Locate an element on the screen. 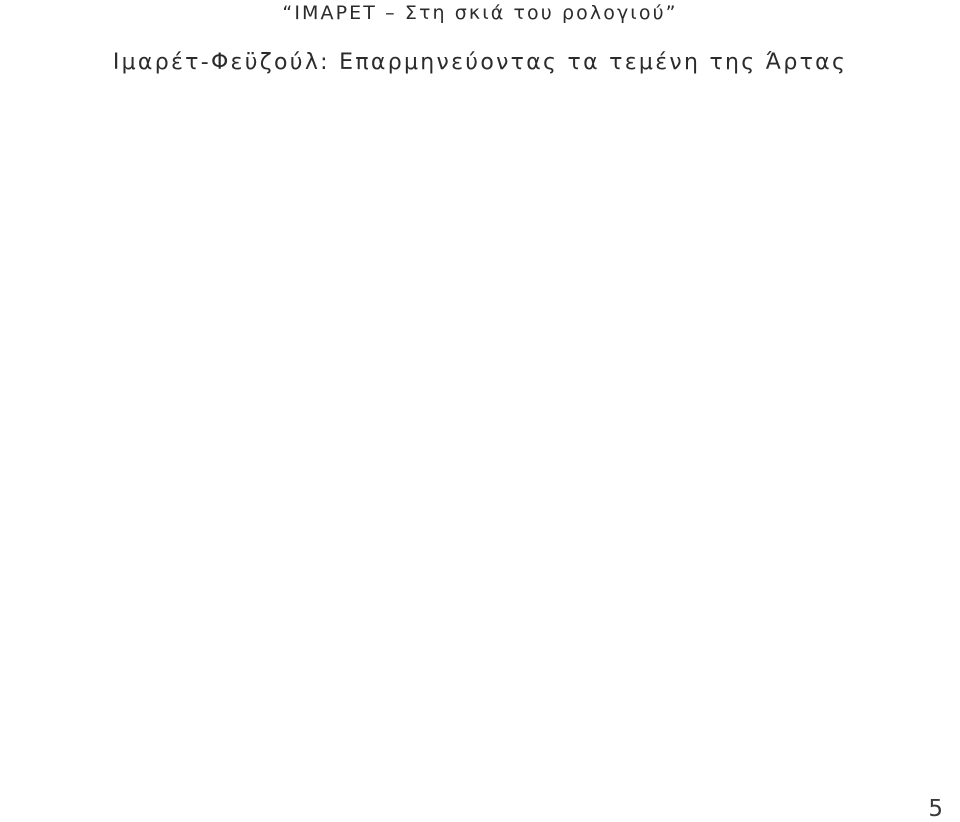 This screenshot has width=960, height=822. slide-title: “ΙΜΑΡΕΤ – Στη σκιά του ρολογιού” is located at coordinates (480, 13).